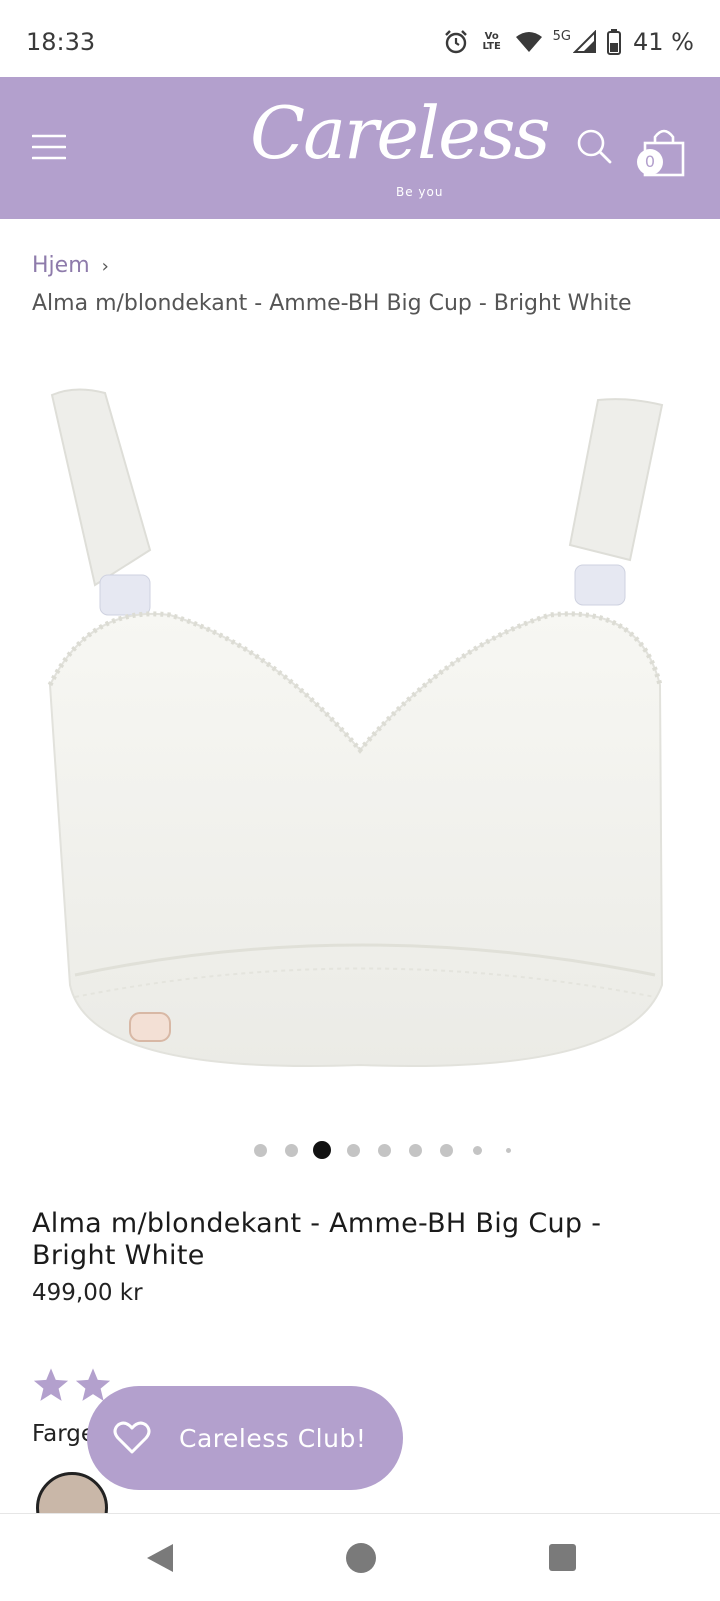 The width and height of the screenshot is (720, 1601). Describe the element at coordinates (87, 1293) in the screenshot. I see `product-price: 499,00 kr` at that location.